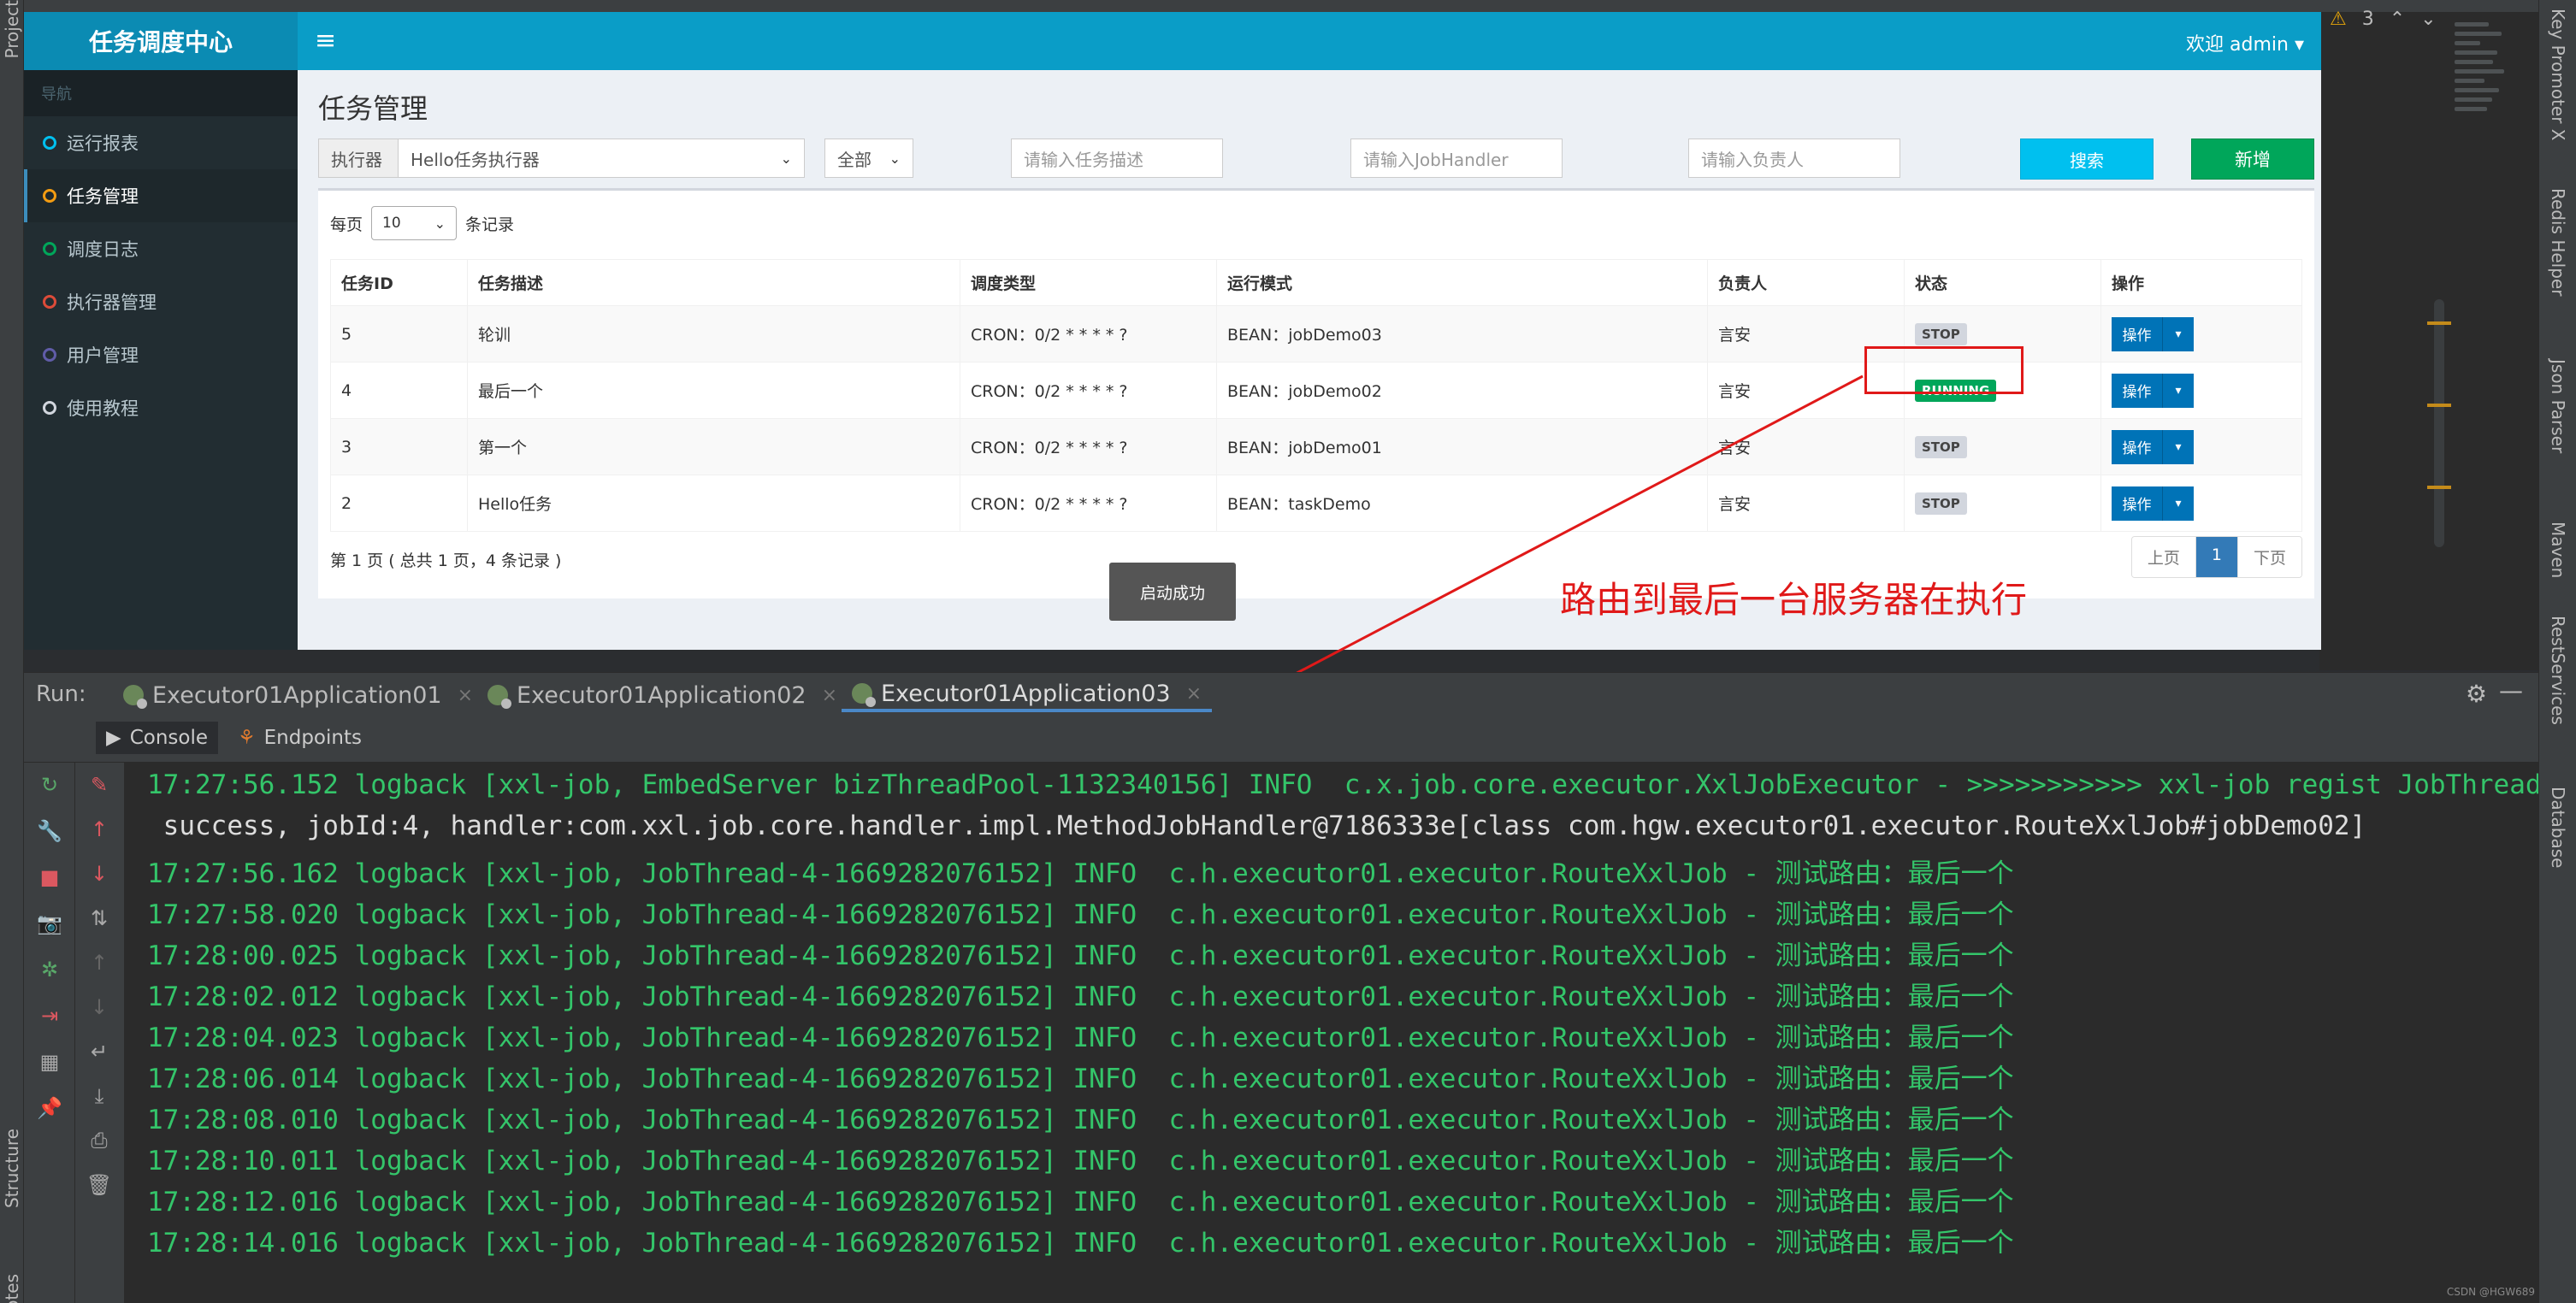 This screenshot has height=1303, width=2576. I want to click on run-tab-app03: Executor01Application03 ×, so click(1027, 695).